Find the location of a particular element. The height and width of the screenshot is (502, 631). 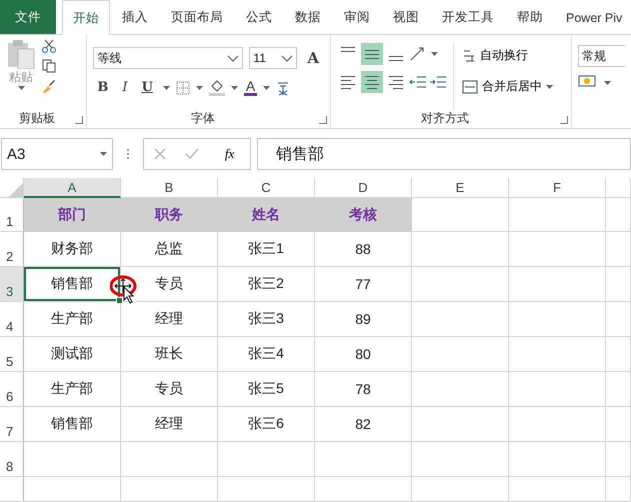

ribbon-tab: 插入 is located at coordinates (135, 17).